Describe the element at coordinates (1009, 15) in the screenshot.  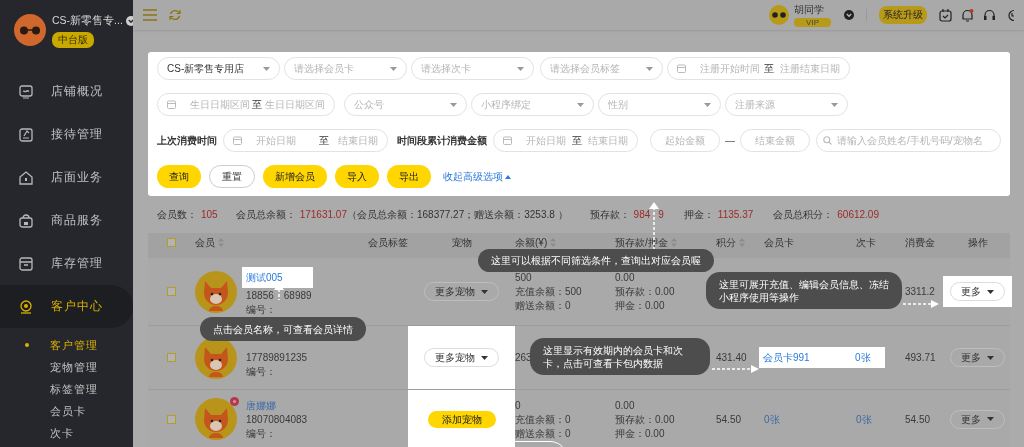
I see `clock-icon` at that location.